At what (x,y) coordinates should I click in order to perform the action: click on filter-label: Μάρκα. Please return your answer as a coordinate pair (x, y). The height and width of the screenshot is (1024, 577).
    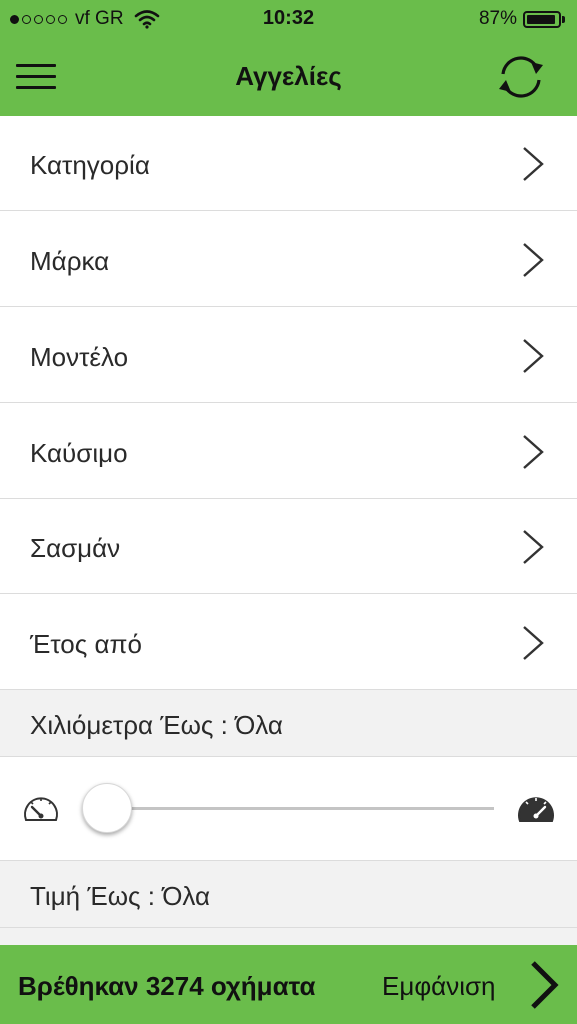
    Looking at the image, I should click on (70, 261).